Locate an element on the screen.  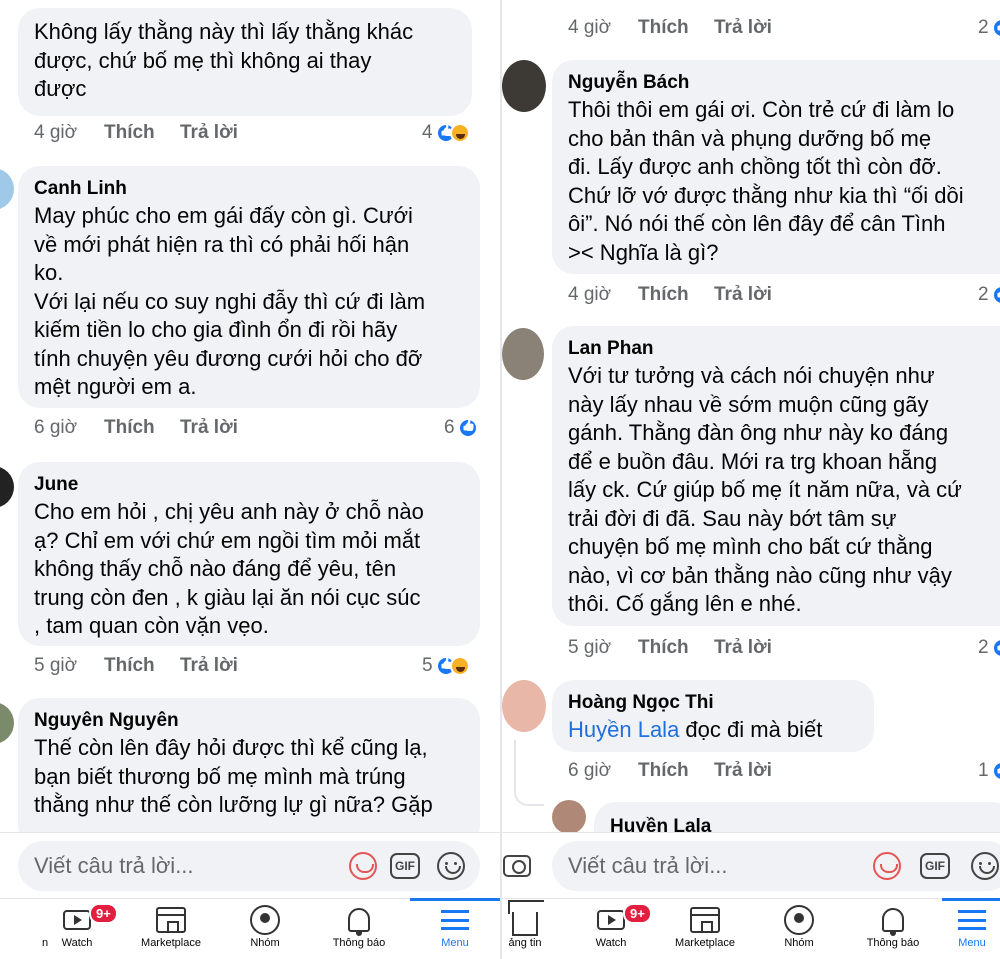
camera-icon is located at coordinates (517, 866).